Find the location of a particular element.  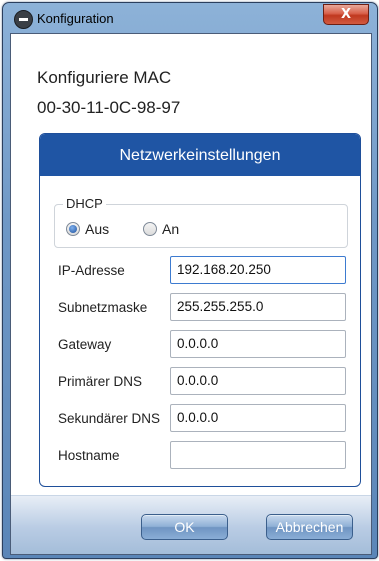

button-bar: OK Abbrechen is located at coordinates (191, 524).